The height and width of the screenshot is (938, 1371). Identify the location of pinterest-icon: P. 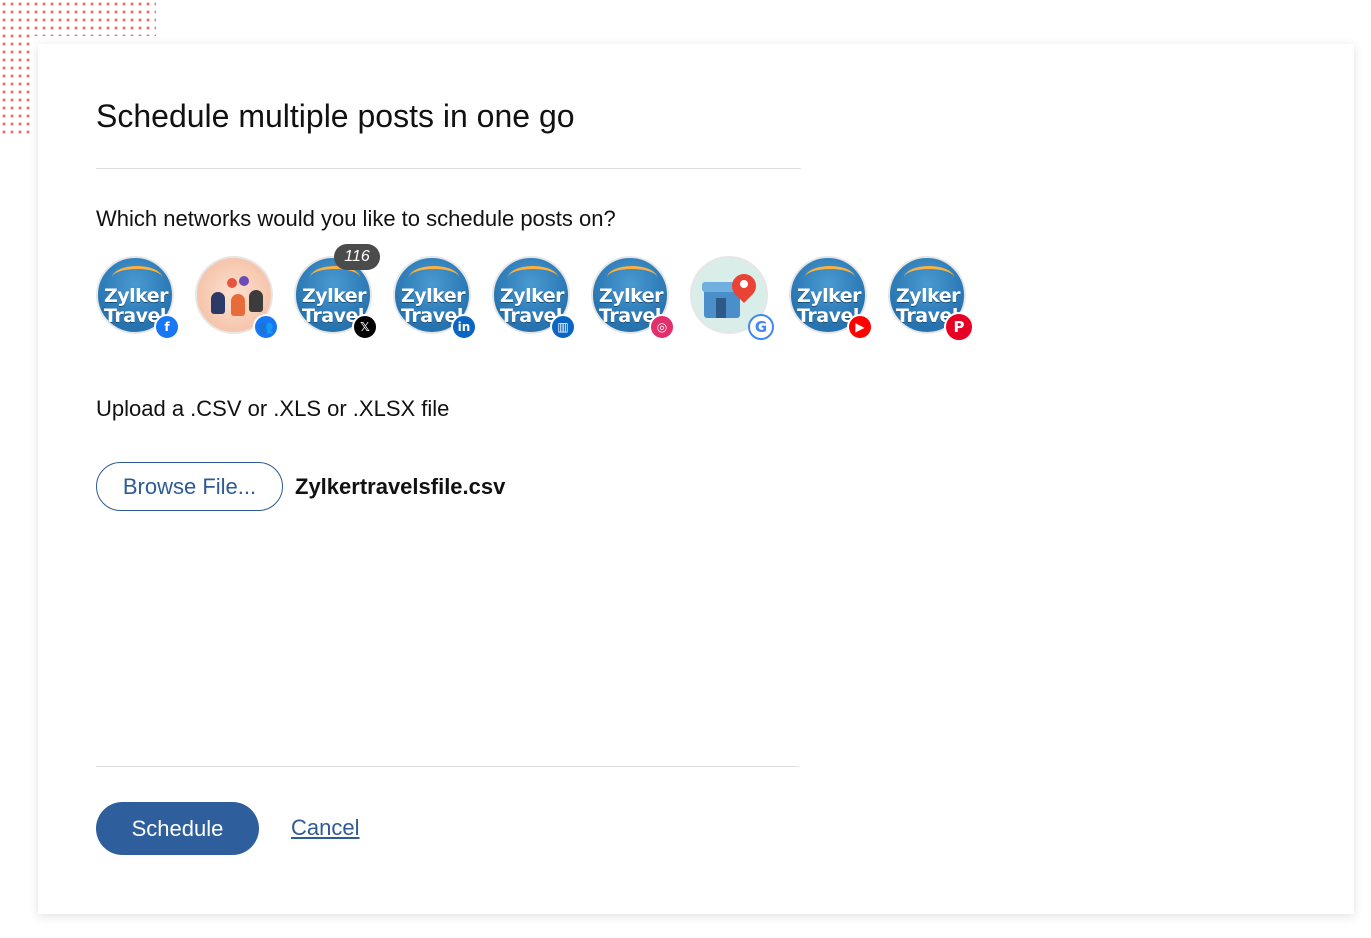
(959, 327).